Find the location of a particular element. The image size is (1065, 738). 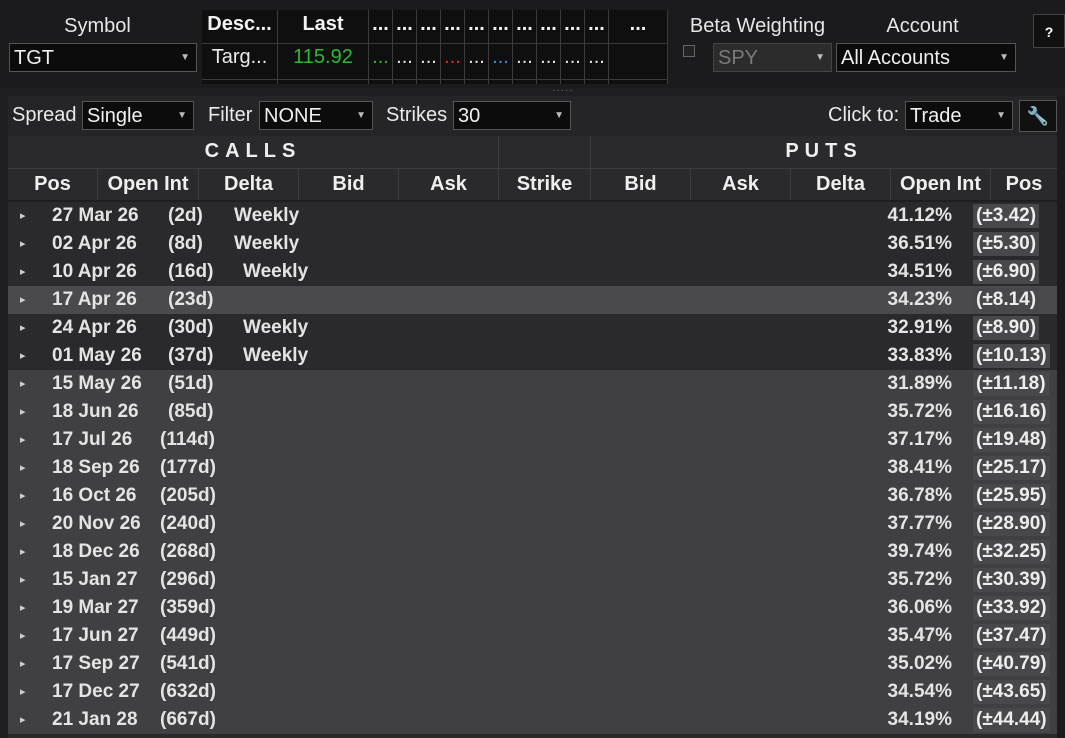

help-button: ? is located at coordinates (1049, 31).